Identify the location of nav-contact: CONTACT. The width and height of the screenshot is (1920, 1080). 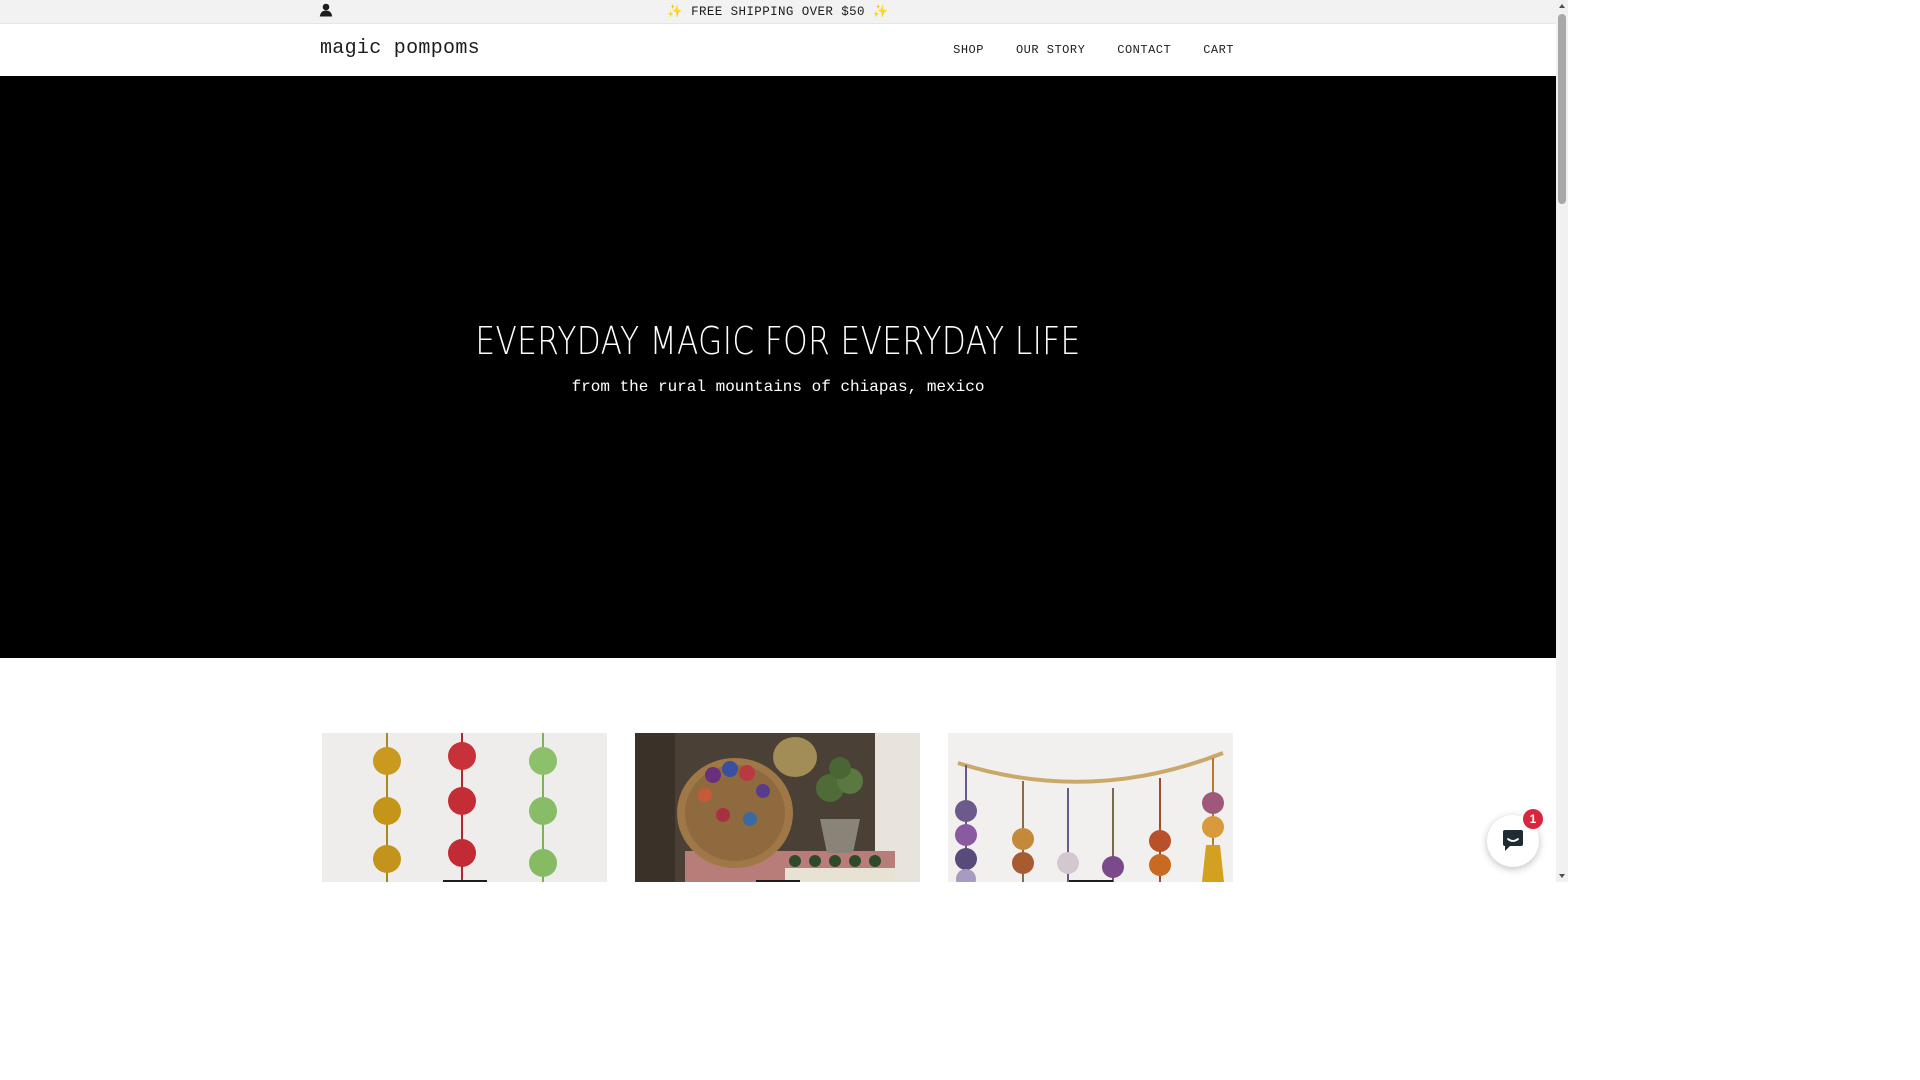
(1144, 50).